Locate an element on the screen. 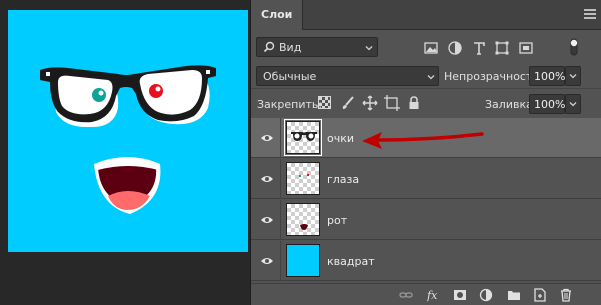 The height and width of the screenshot is (305, 601). opacity-dropdown is located at coordinates (573, 76).